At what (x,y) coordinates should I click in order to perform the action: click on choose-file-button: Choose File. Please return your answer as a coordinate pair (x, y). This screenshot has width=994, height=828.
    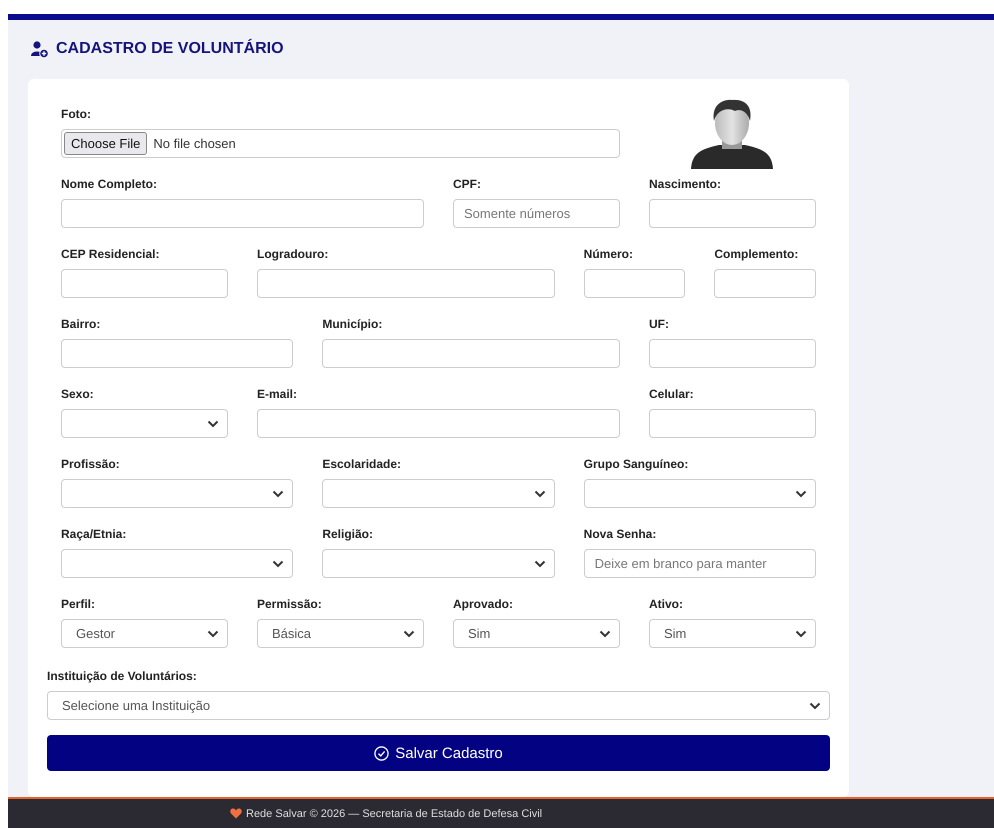
    Looking at the image, I should click on (106, 143).